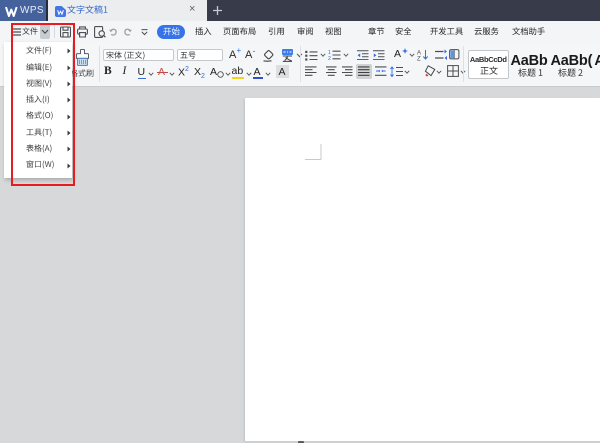 This screenshot has width=600, height=443. Describe the element at coordinates (329, 53) in the screenshot. I see `svg-text: 1` at that location.